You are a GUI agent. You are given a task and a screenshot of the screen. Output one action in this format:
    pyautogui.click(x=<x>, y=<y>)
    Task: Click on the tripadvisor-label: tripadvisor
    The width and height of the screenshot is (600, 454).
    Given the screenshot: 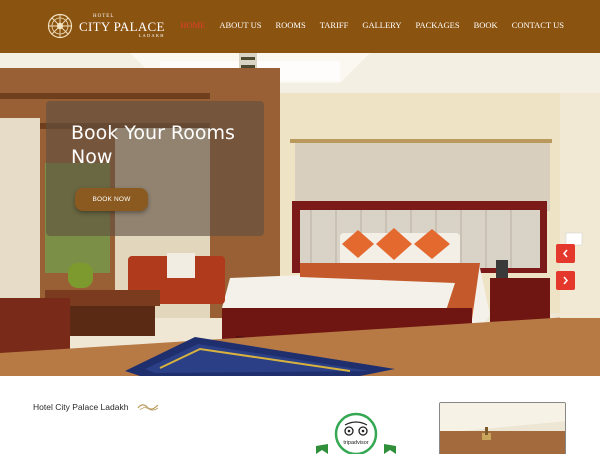 What is the action you would take?
    pyautogui.click(x=356, y=443)
    